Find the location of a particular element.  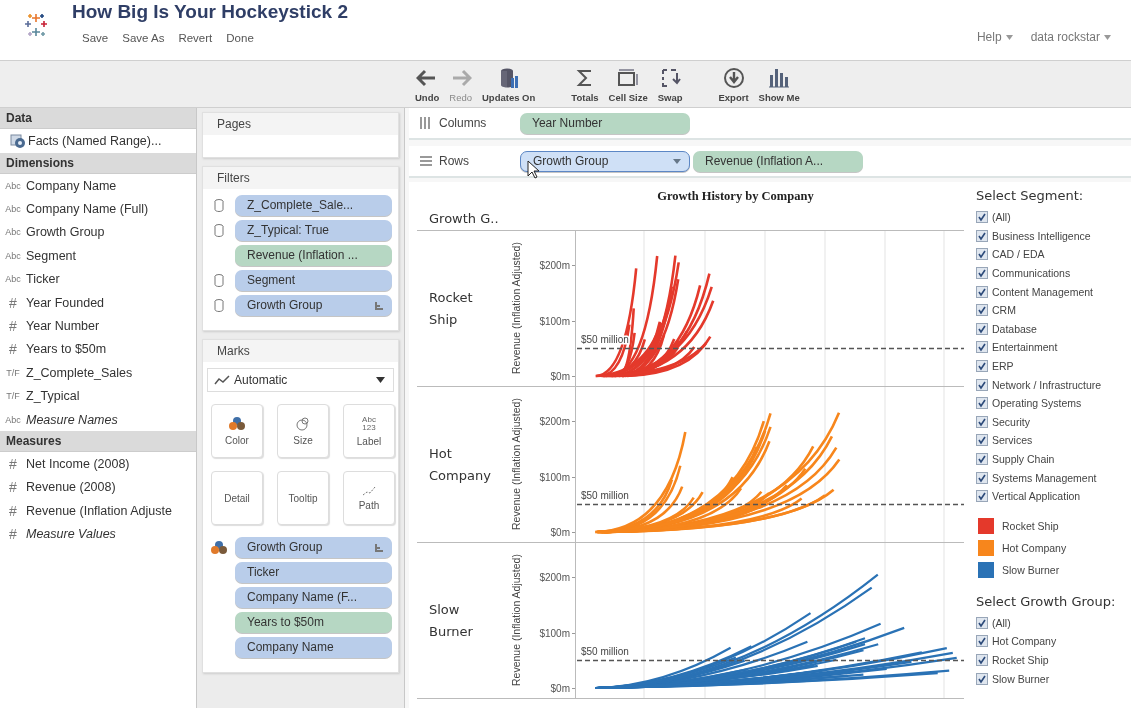

checkbox-label: CRM is located at coordinates (1004, 310).